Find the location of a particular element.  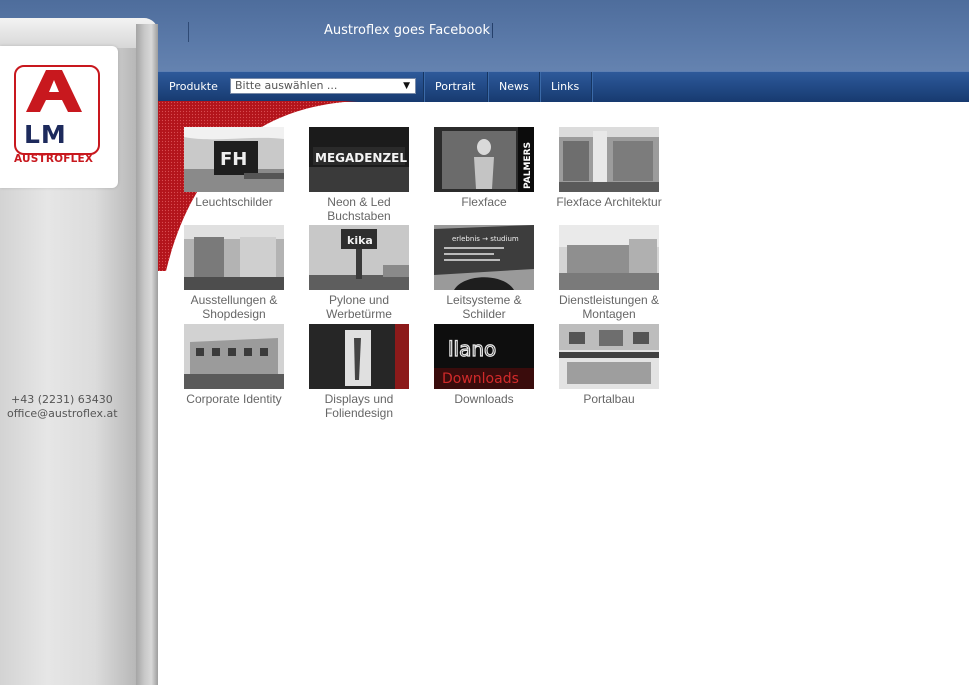

product-label: Leuchtschilder is located at coordinates (234, 202).